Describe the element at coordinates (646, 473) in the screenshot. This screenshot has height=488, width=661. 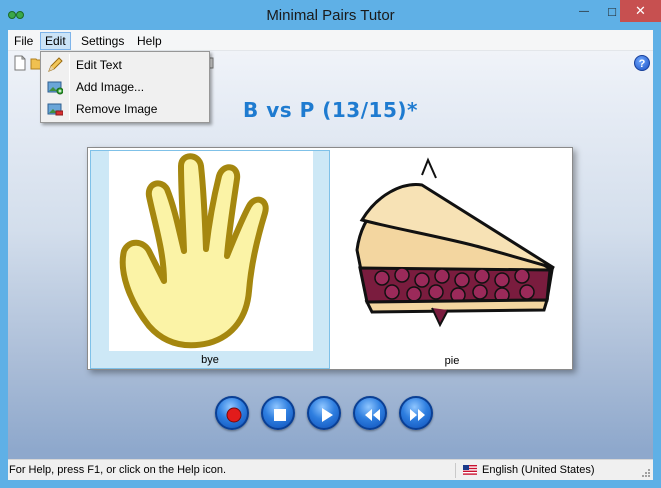
I see `resize-grip-icon` at that location.